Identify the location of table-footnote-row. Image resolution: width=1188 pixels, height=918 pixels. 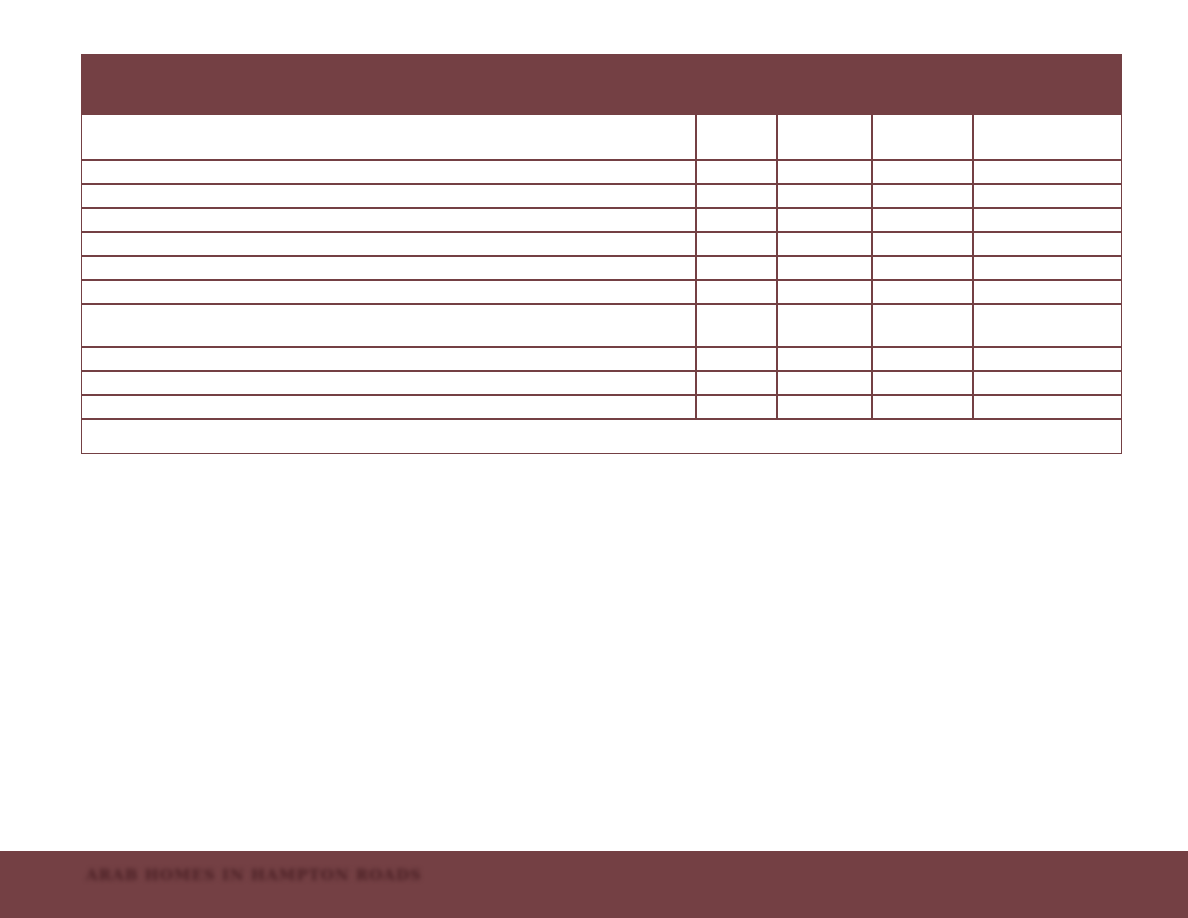
(601, 435).